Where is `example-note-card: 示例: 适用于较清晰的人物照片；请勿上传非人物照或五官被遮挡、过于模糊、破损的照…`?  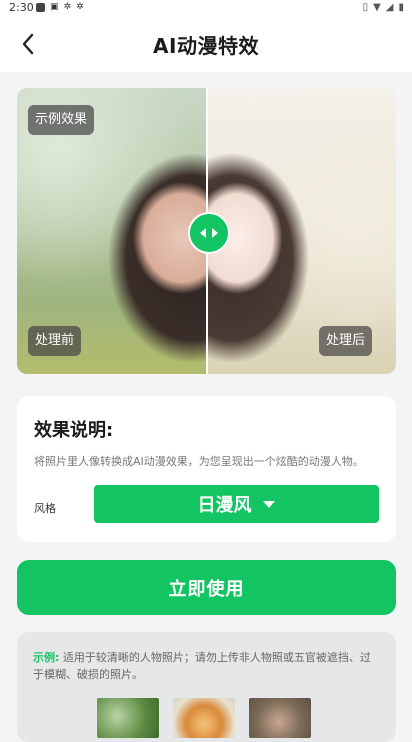
example-note-card: 示例: 适用于较清晰的人物照片；请勿上传非人物照或五官被遮挡、过于模糊、破损的照… is located at coordinates (206, 687).